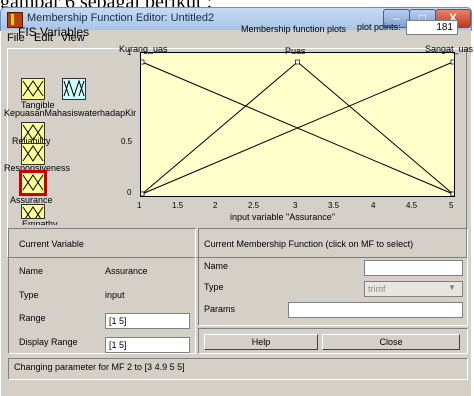 The width and height of the screenshot is (474, 396). I want to click on x-tick: 2, so click(215, 205).